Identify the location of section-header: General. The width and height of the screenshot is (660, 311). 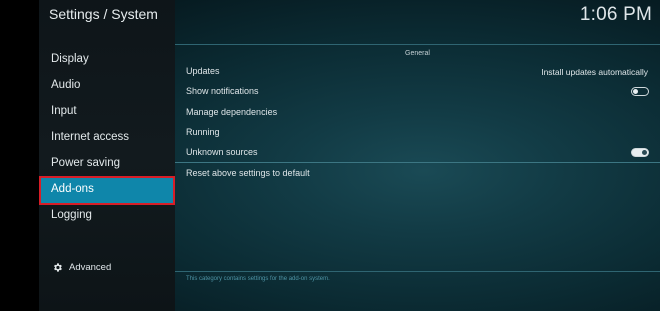
(417, 53).